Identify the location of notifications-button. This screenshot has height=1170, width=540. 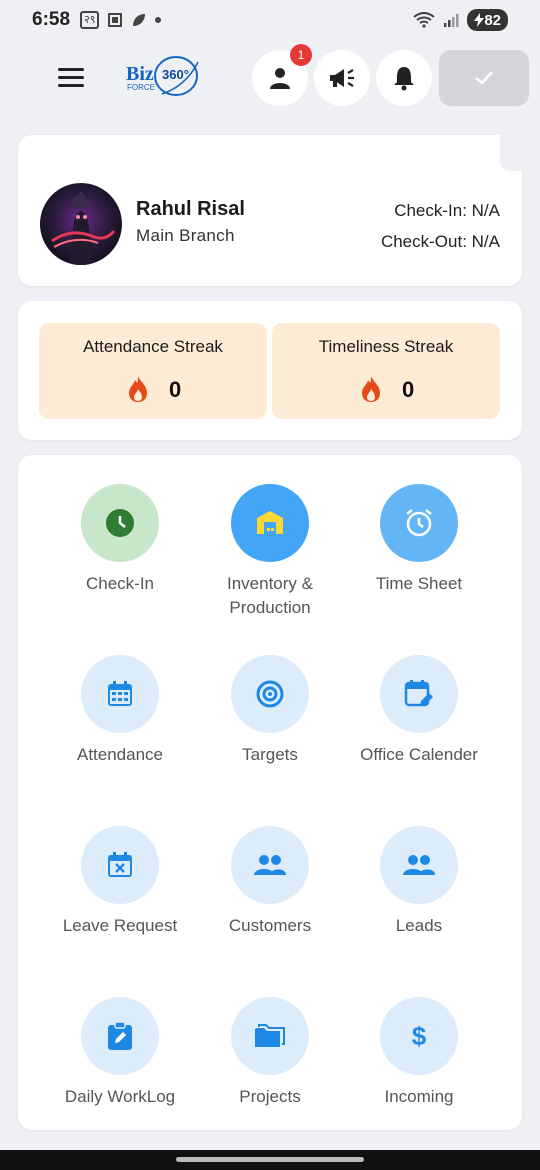
(404, 78).